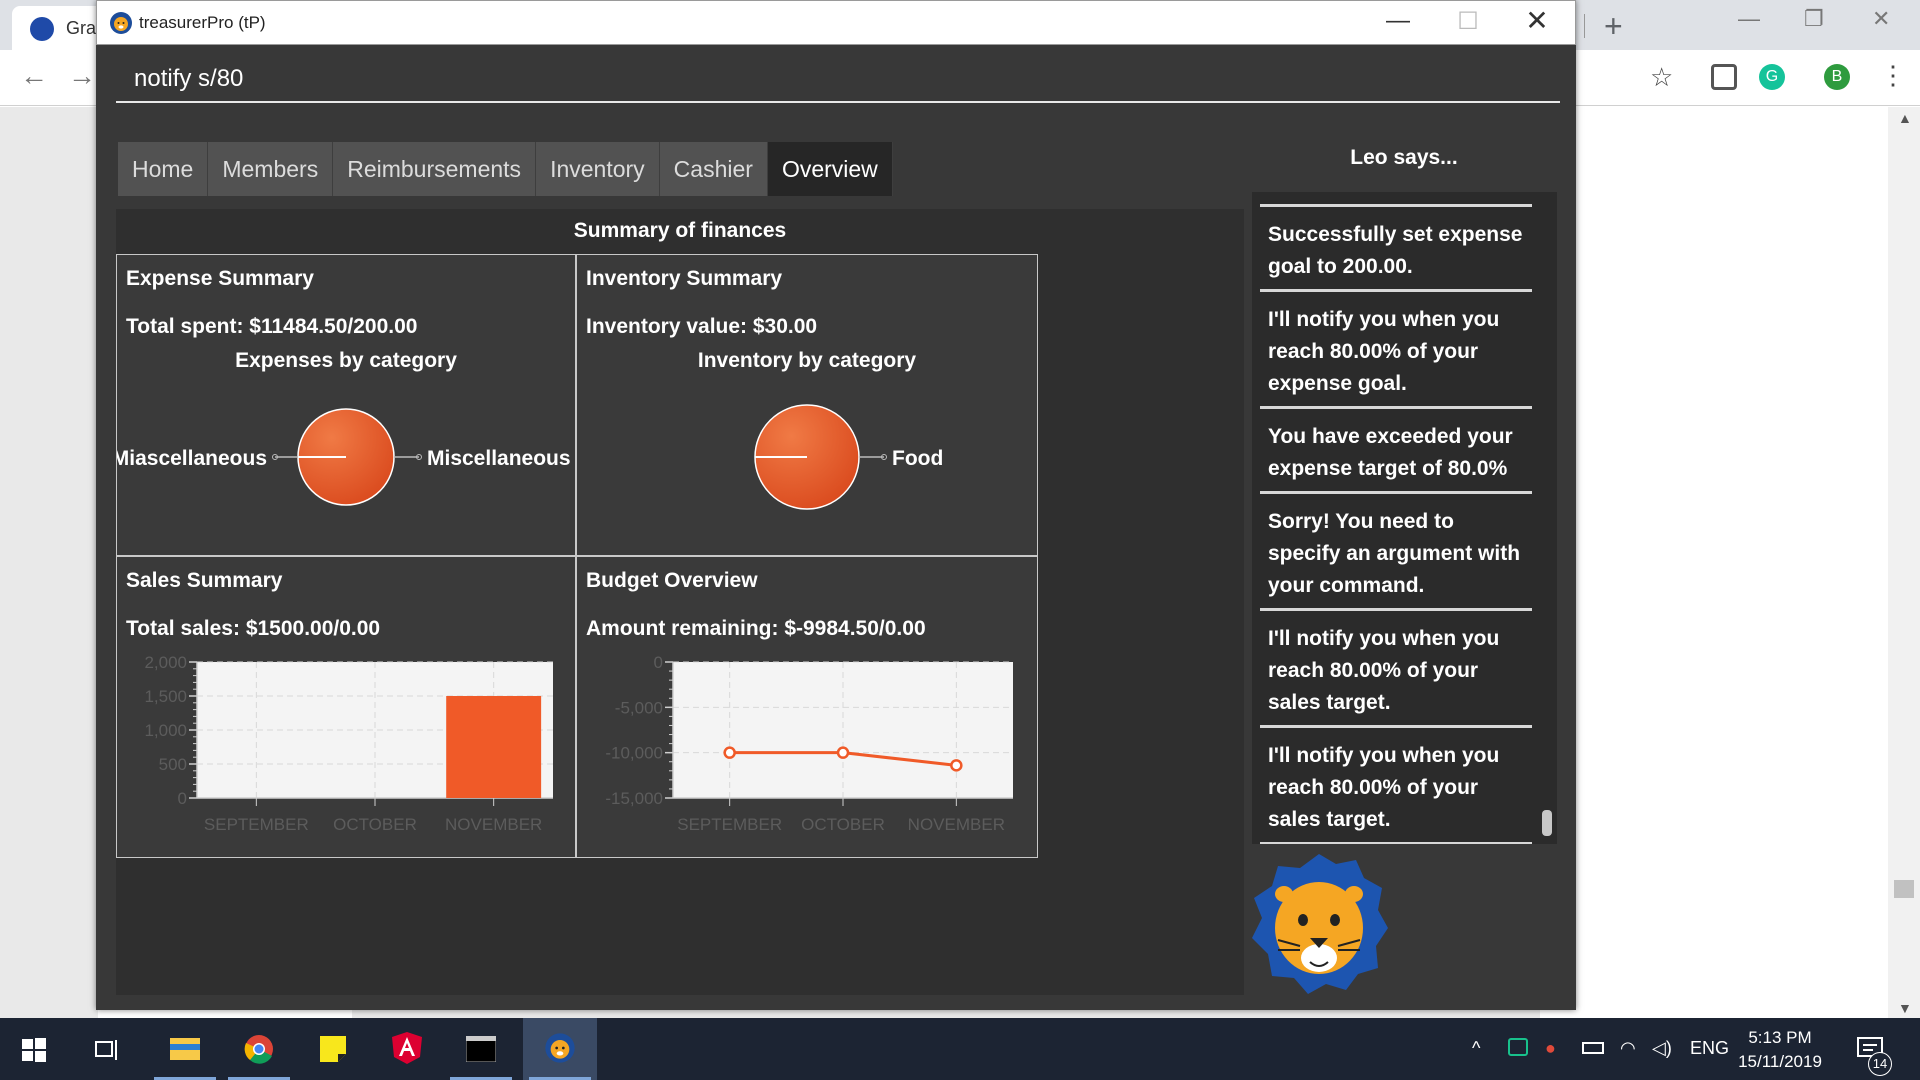 The width and height of the screenshot is (1920, 1080). Describe the element at coordinates (836, 22) in the screenshot. I see `window-titlebar: treasurerPro (tP) — ☐ ✕` at that location.